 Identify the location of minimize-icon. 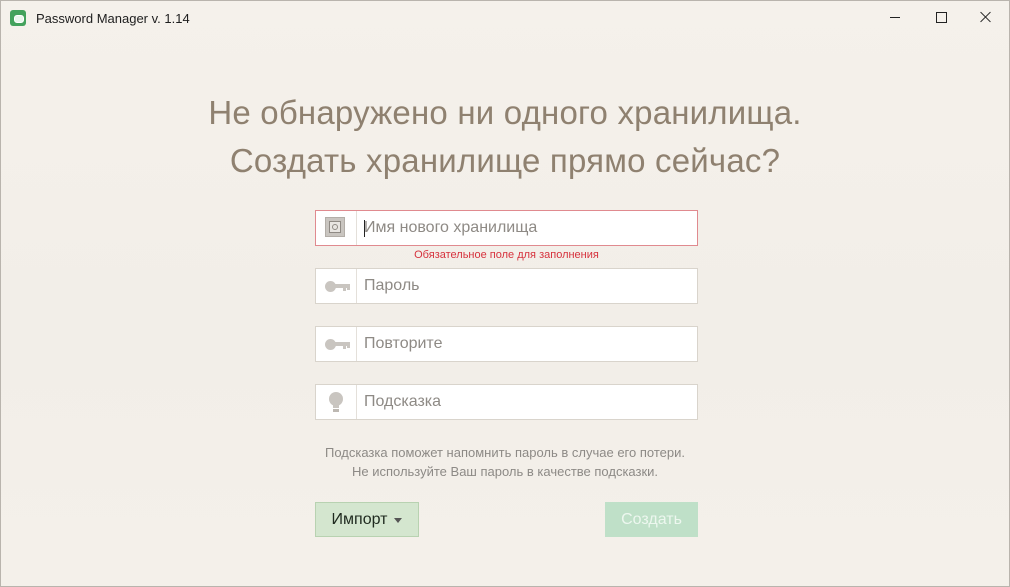
(895, 17).